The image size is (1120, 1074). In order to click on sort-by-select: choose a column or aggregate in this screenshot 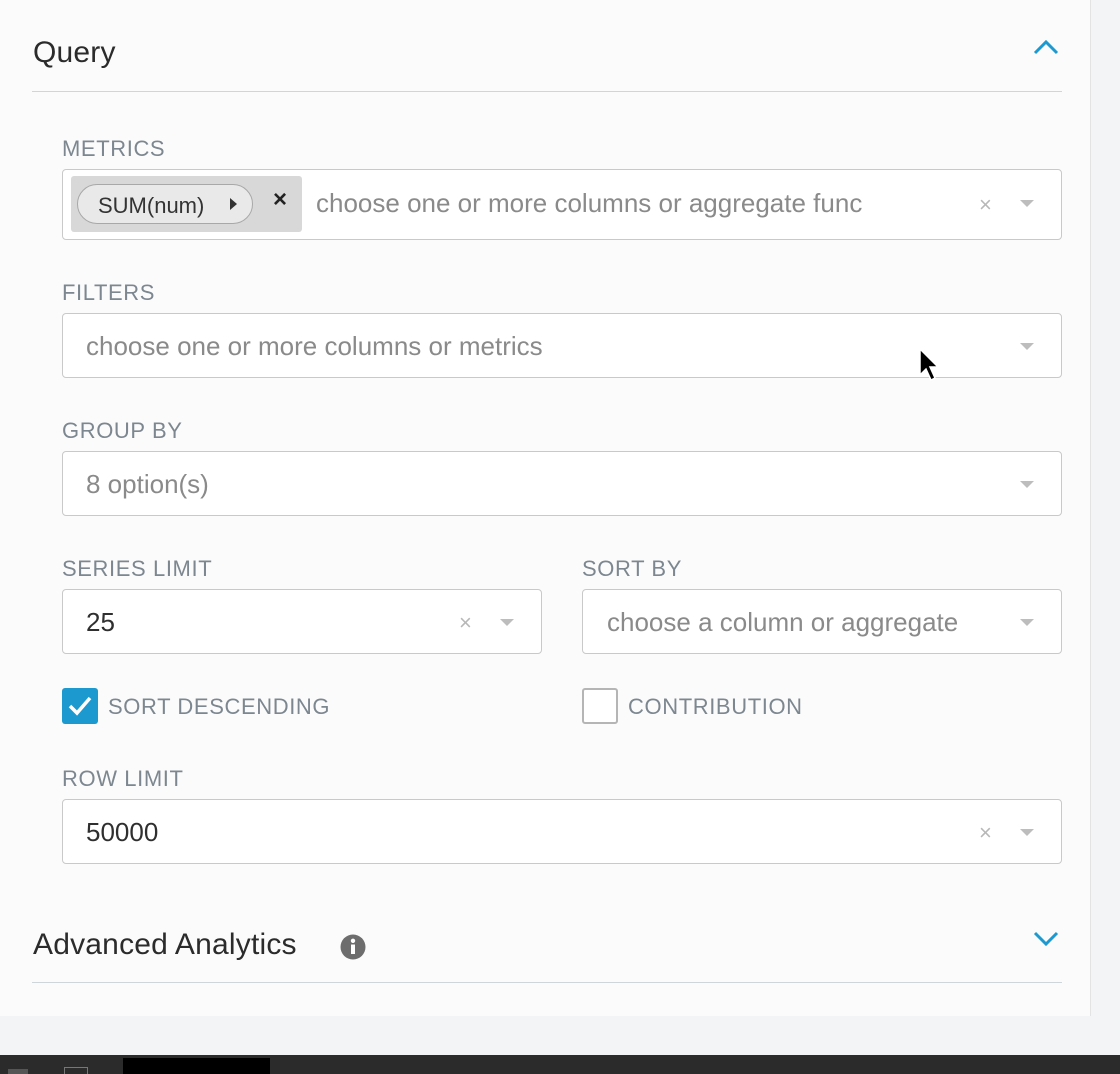, I will do `click(822, 621)`.